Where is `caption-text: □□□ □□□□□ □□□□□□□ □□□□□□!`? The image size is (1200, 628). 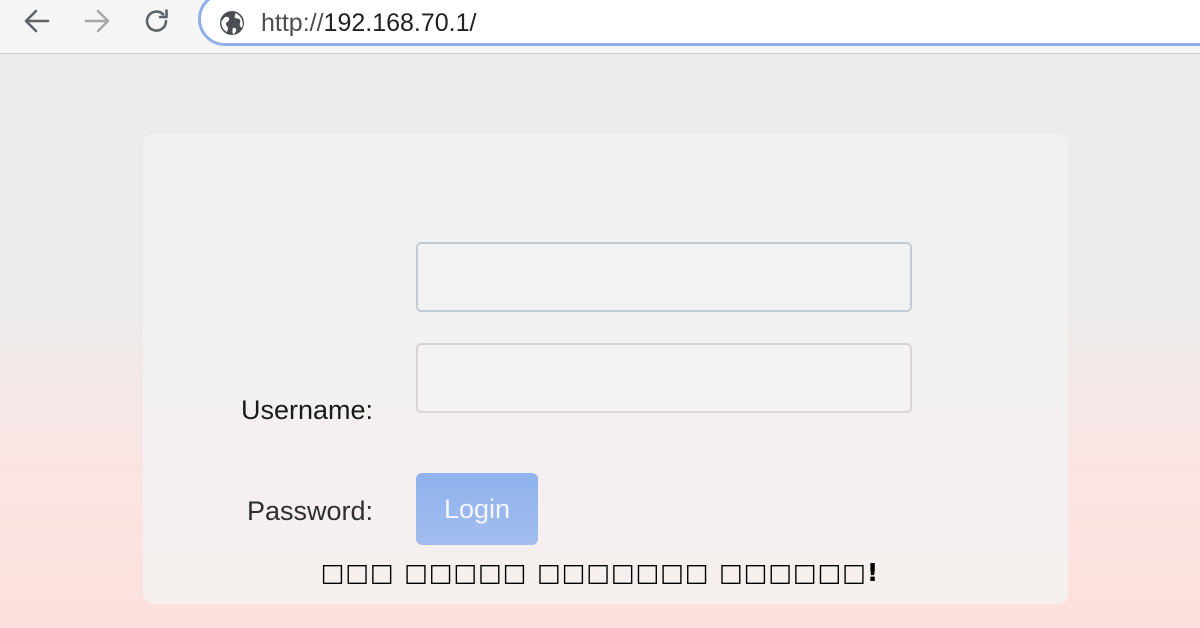 caption-text: □□□ □□□□□ □□□□□□□ □□□□□□! is located at coordinates (600, 572).